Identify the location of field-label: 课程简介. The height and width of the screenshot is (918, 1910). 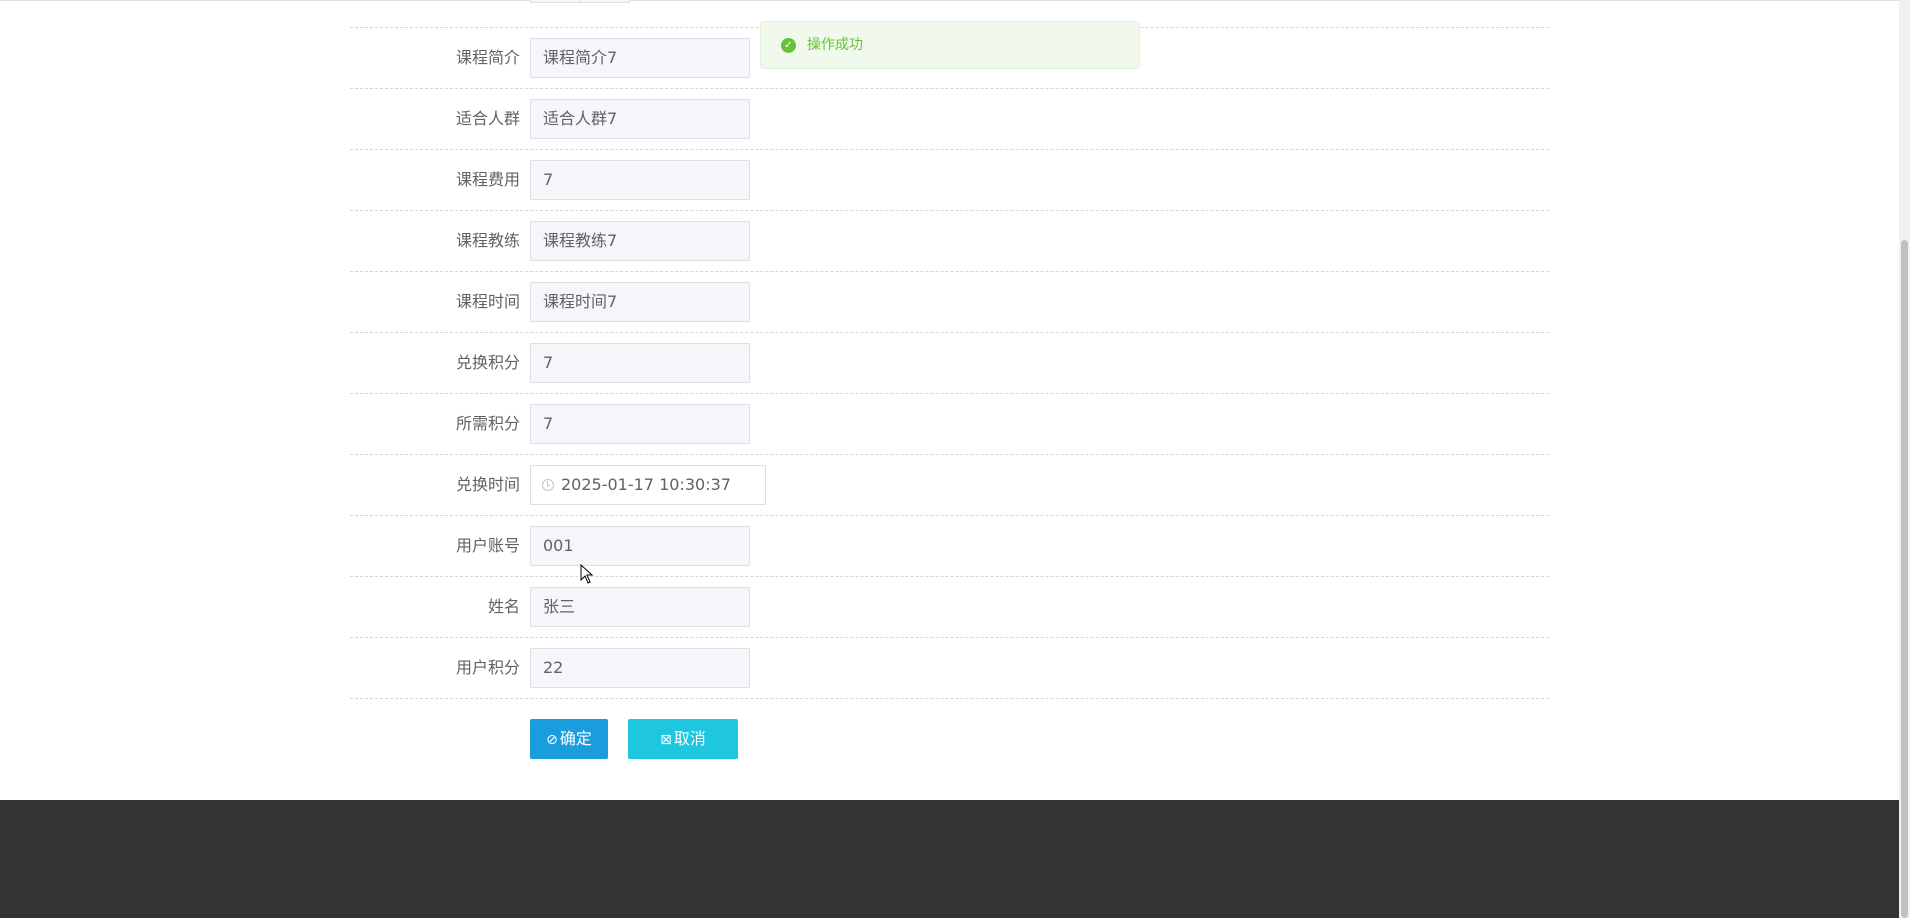
(487, 57).